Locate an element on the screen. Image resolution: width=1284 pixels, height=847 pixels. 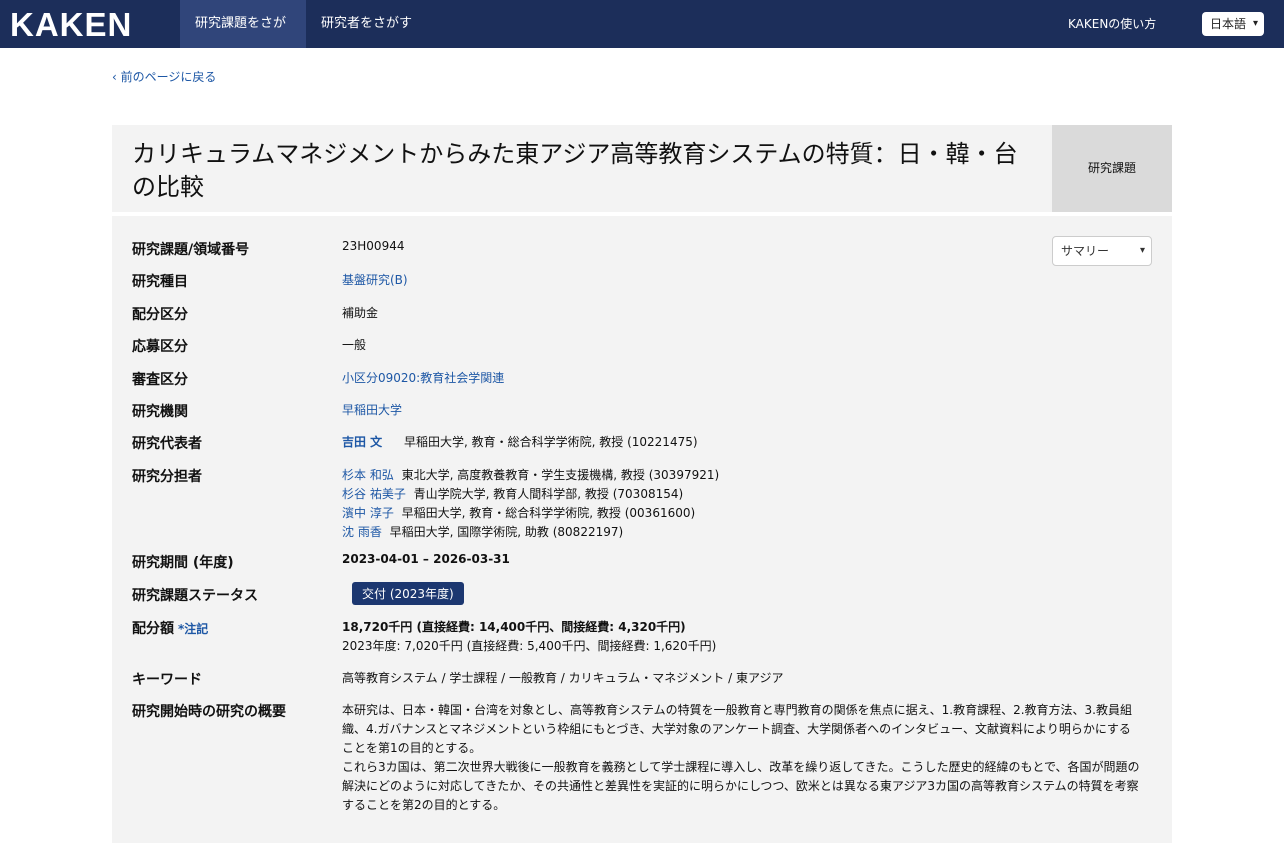
project-type-badge: 研究課題 is located at coordinates (1112, 168).